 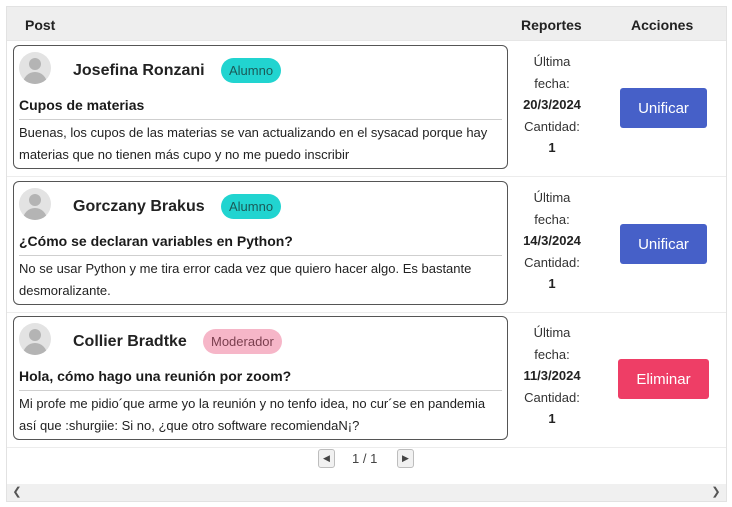 What do you see at coordinates (17, 492) in the screenshot?
I see `scroll-left-icon: ❮` at bounding box center [17, 492].